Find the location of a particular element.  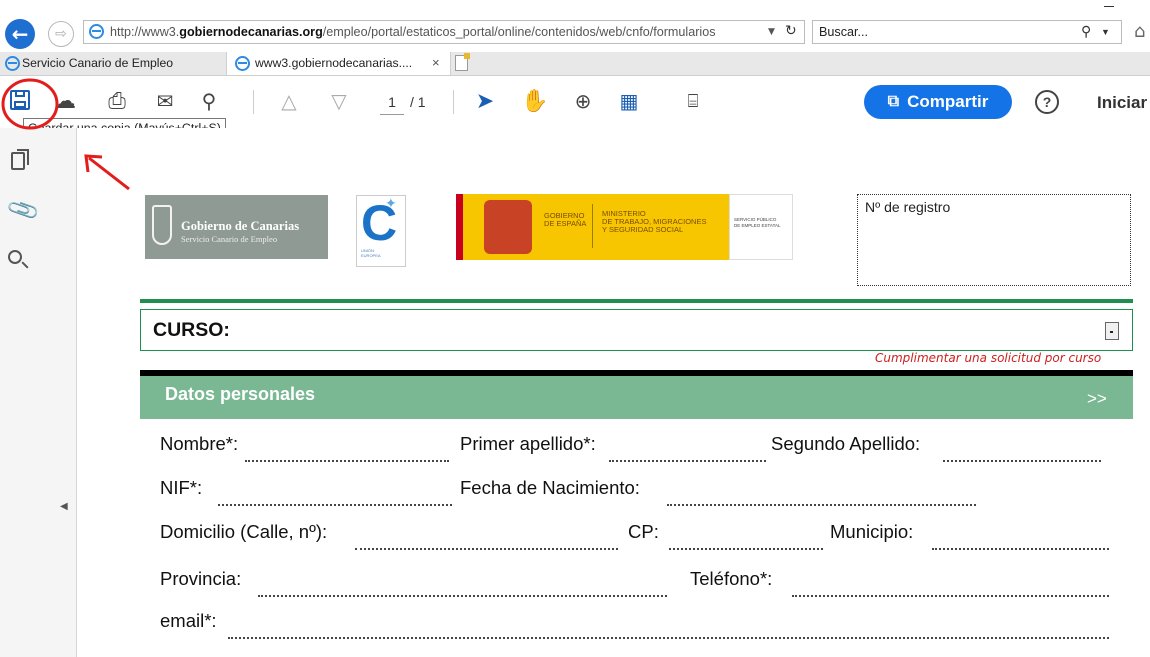

annotation-overlay is located at coordinates (65, 134).